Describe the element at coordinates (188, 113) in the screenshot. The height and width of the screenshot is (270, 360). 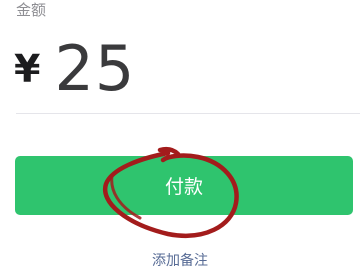
I see `amount-divider` at that location.